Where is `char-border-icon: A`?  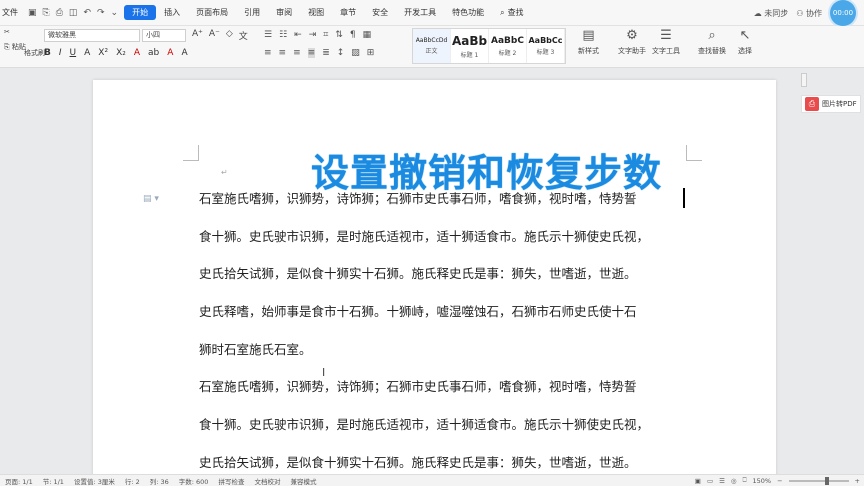 char-border-icon: A is located at coordinates (184, 53).